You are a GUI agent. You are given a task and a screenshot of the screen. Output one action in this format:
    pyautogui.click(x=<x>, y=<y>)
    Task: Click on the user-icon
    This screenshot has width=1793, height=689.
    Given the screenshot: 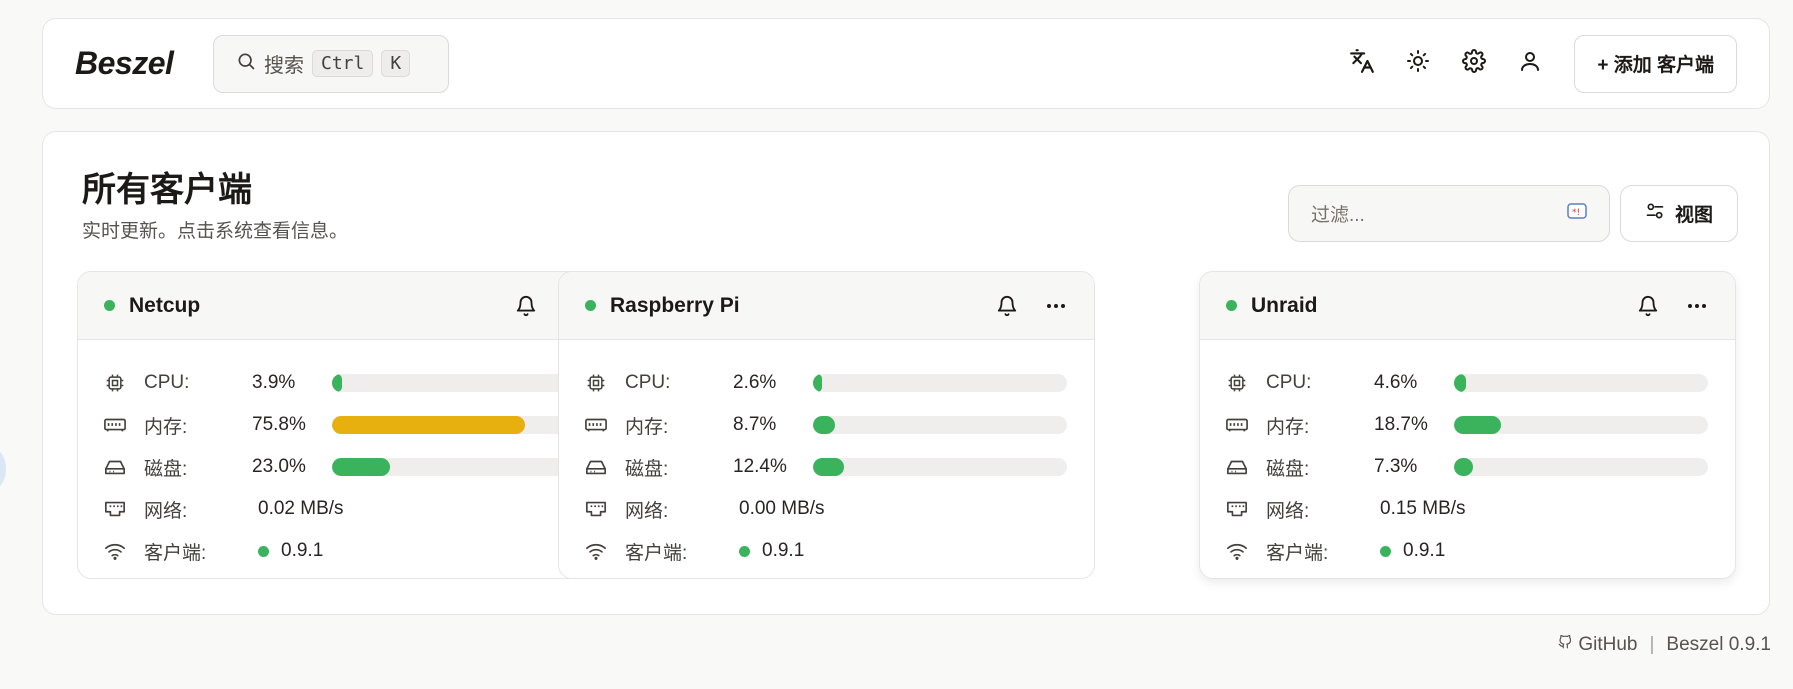 What is the action you would take?
    pyautogui.click(x=1530, y=63)
    